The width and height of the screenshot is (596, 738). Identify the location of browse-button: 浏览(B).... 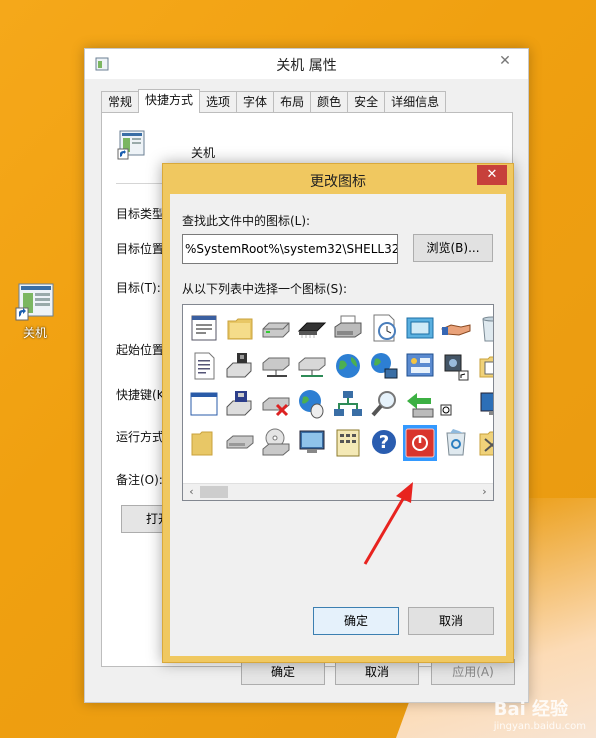
(453, 248).